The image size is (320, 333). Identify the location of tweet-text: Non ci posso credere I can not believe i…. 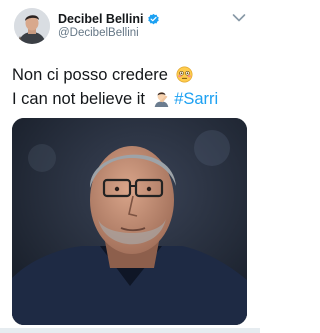
(132, 87).